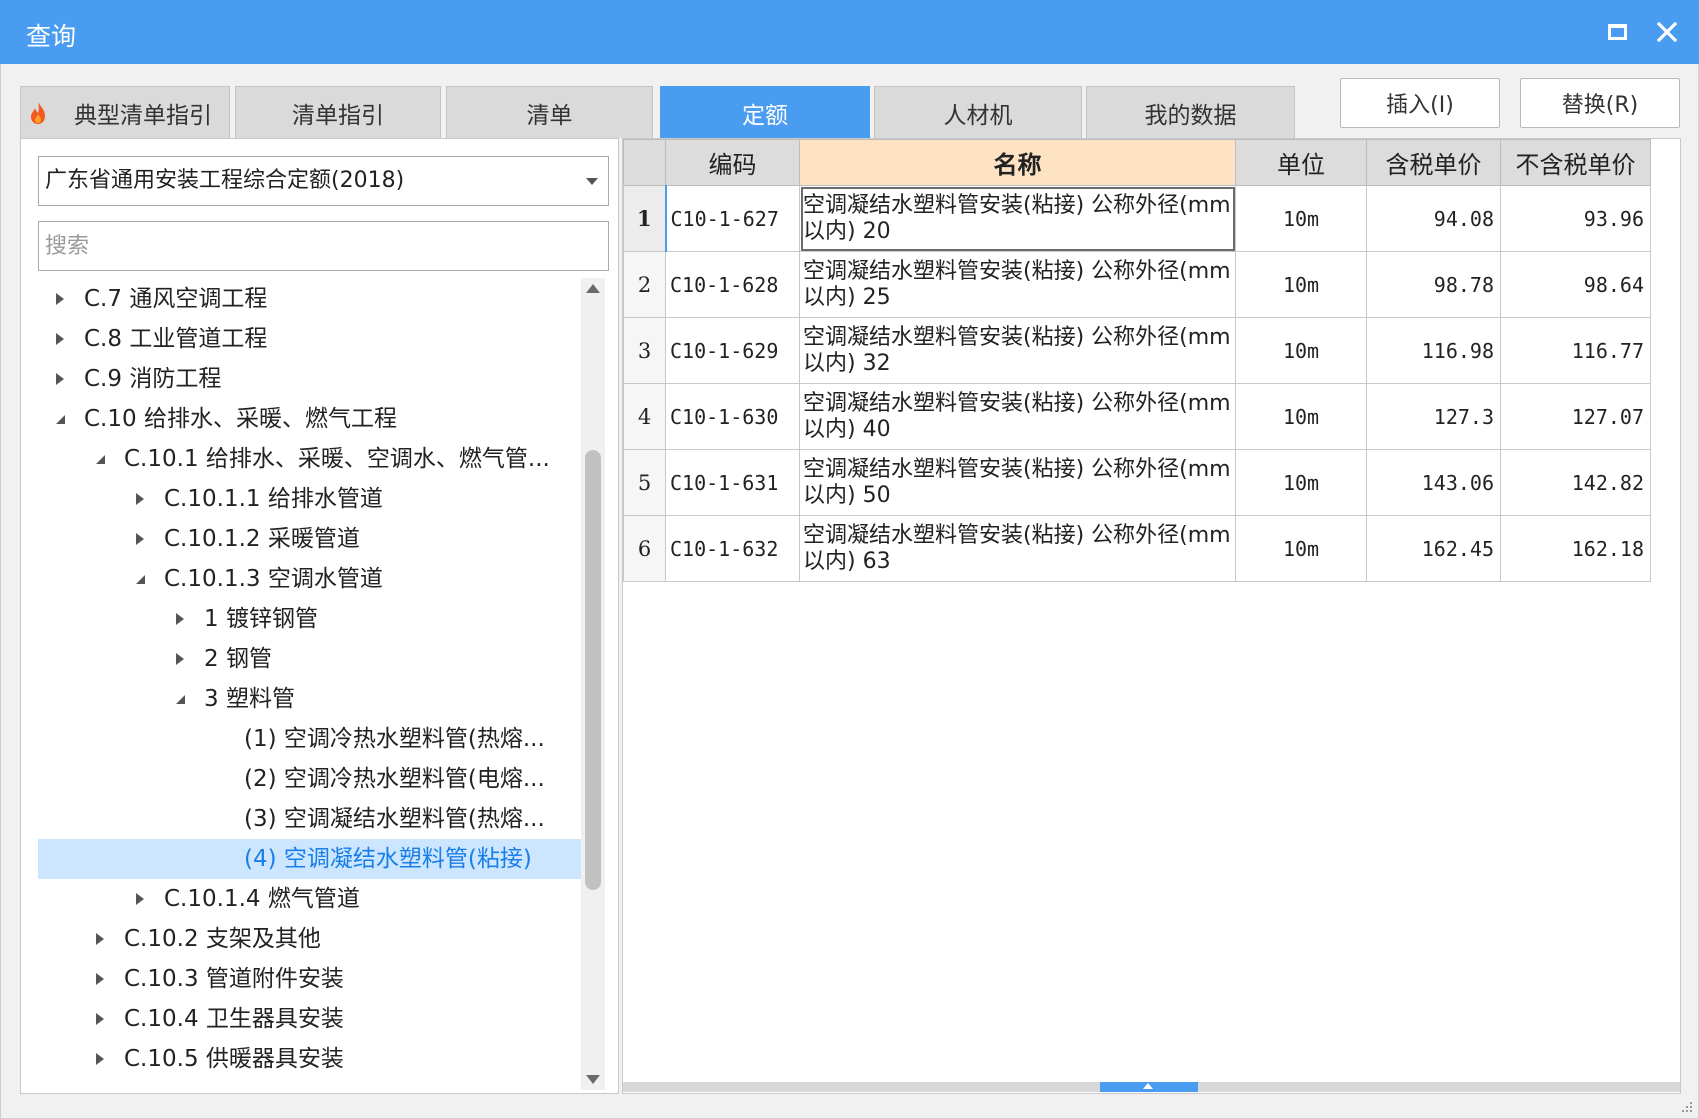 This screenshot has width=1699, height=1119. I want to click on row-index: 2, so click(644, 284).